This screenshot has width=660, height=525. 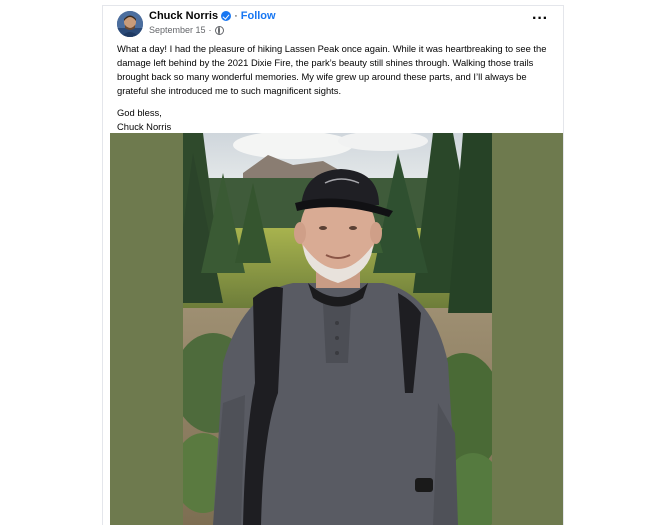 I want to click on globe-icon, so click(x=219, y=30).